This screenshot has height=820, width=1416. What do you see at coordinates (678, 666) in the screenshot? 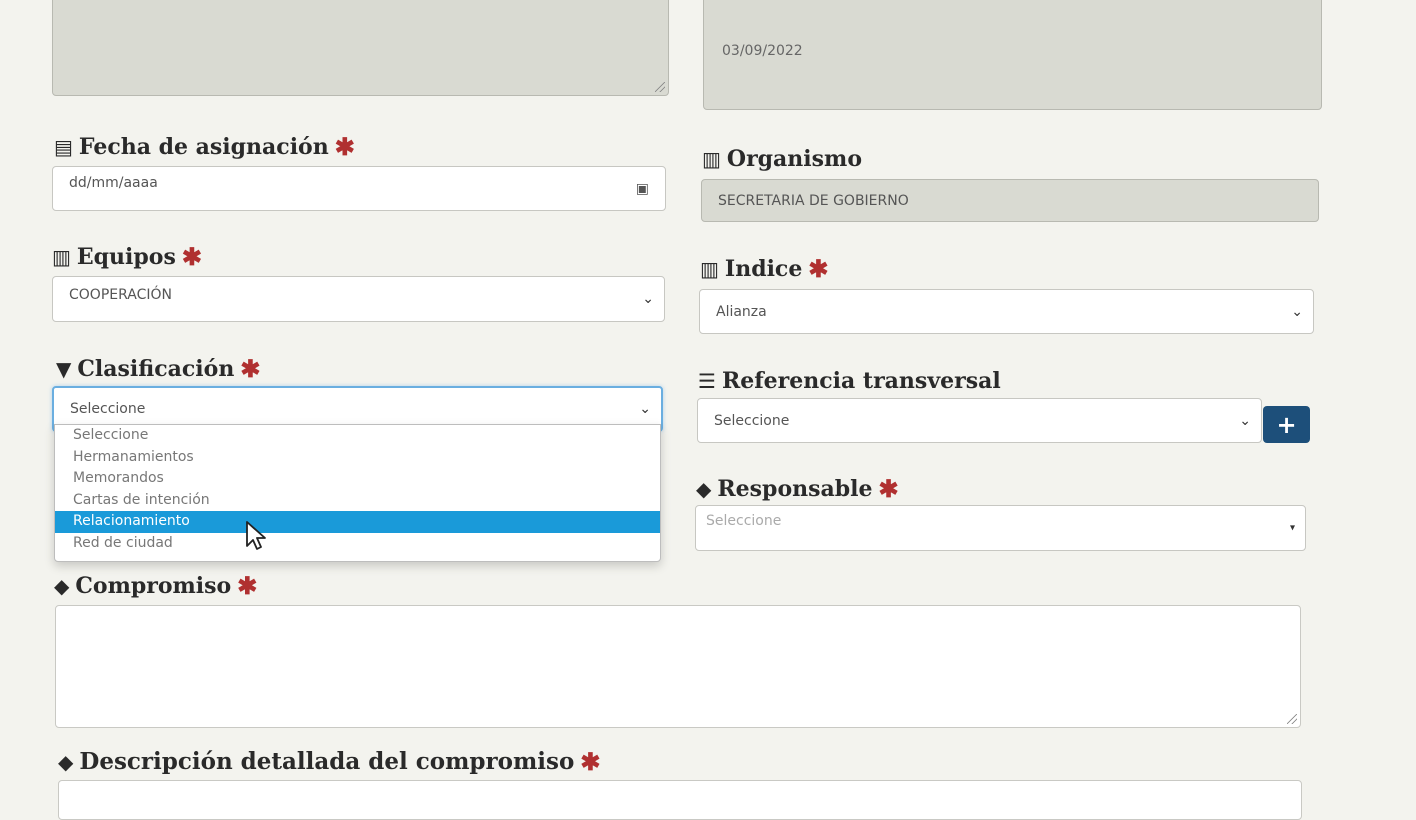
I see `compromiso-textarea` at bounding box center [678, 666].